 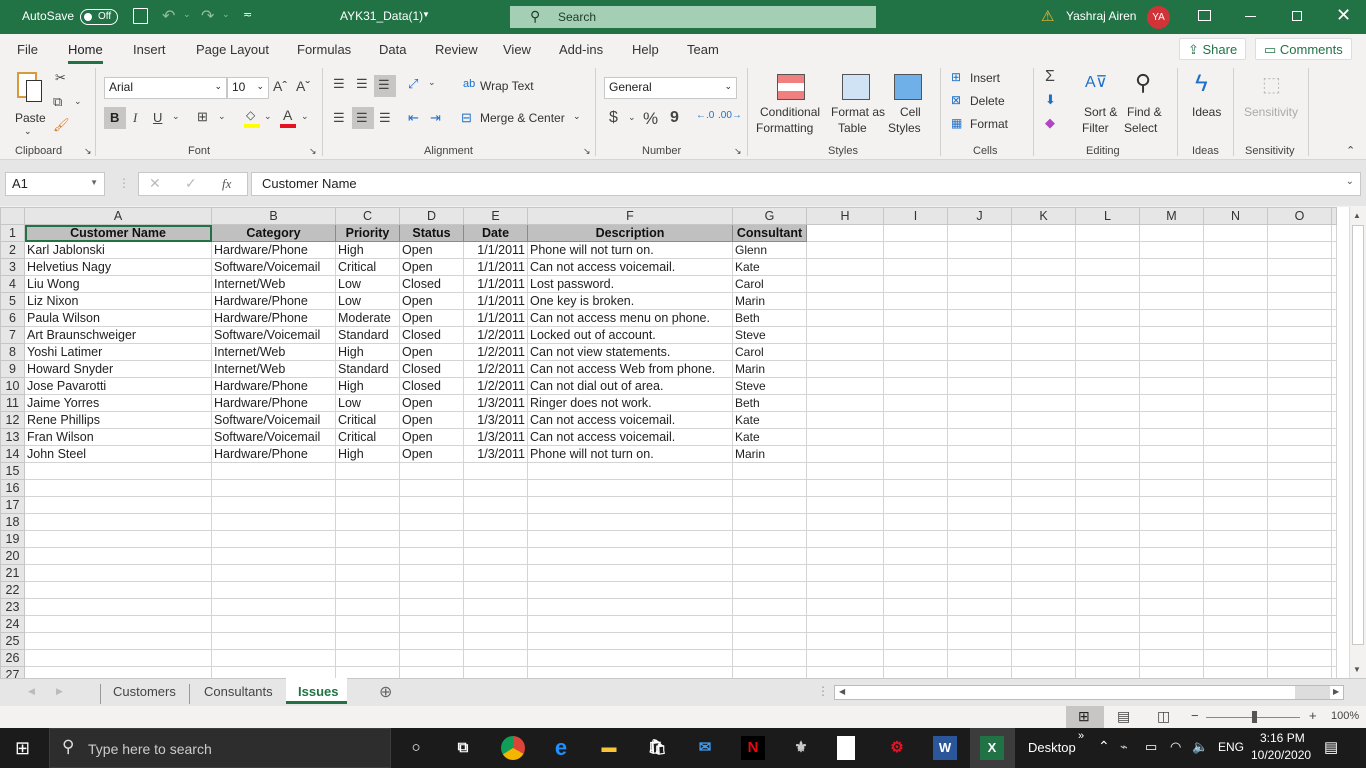 What do you see at coordinates (1050, 100) in the screenshot?
I see `fill-down-icon: ⬇` at bounding box center [1050, 100].